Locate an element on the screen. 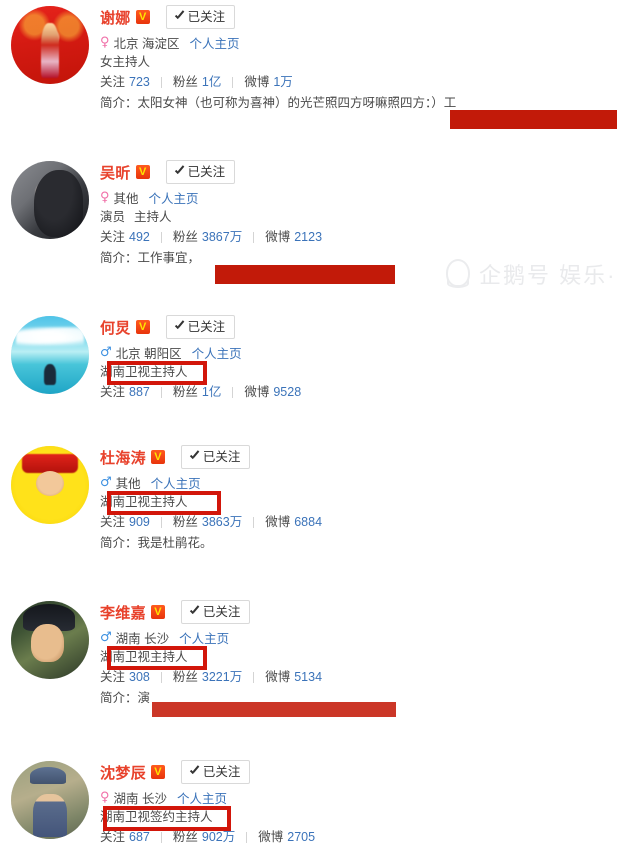  stats-line: 关注 887 粉丝 1亿 微博 9528 is located at coordinates (358, 392).